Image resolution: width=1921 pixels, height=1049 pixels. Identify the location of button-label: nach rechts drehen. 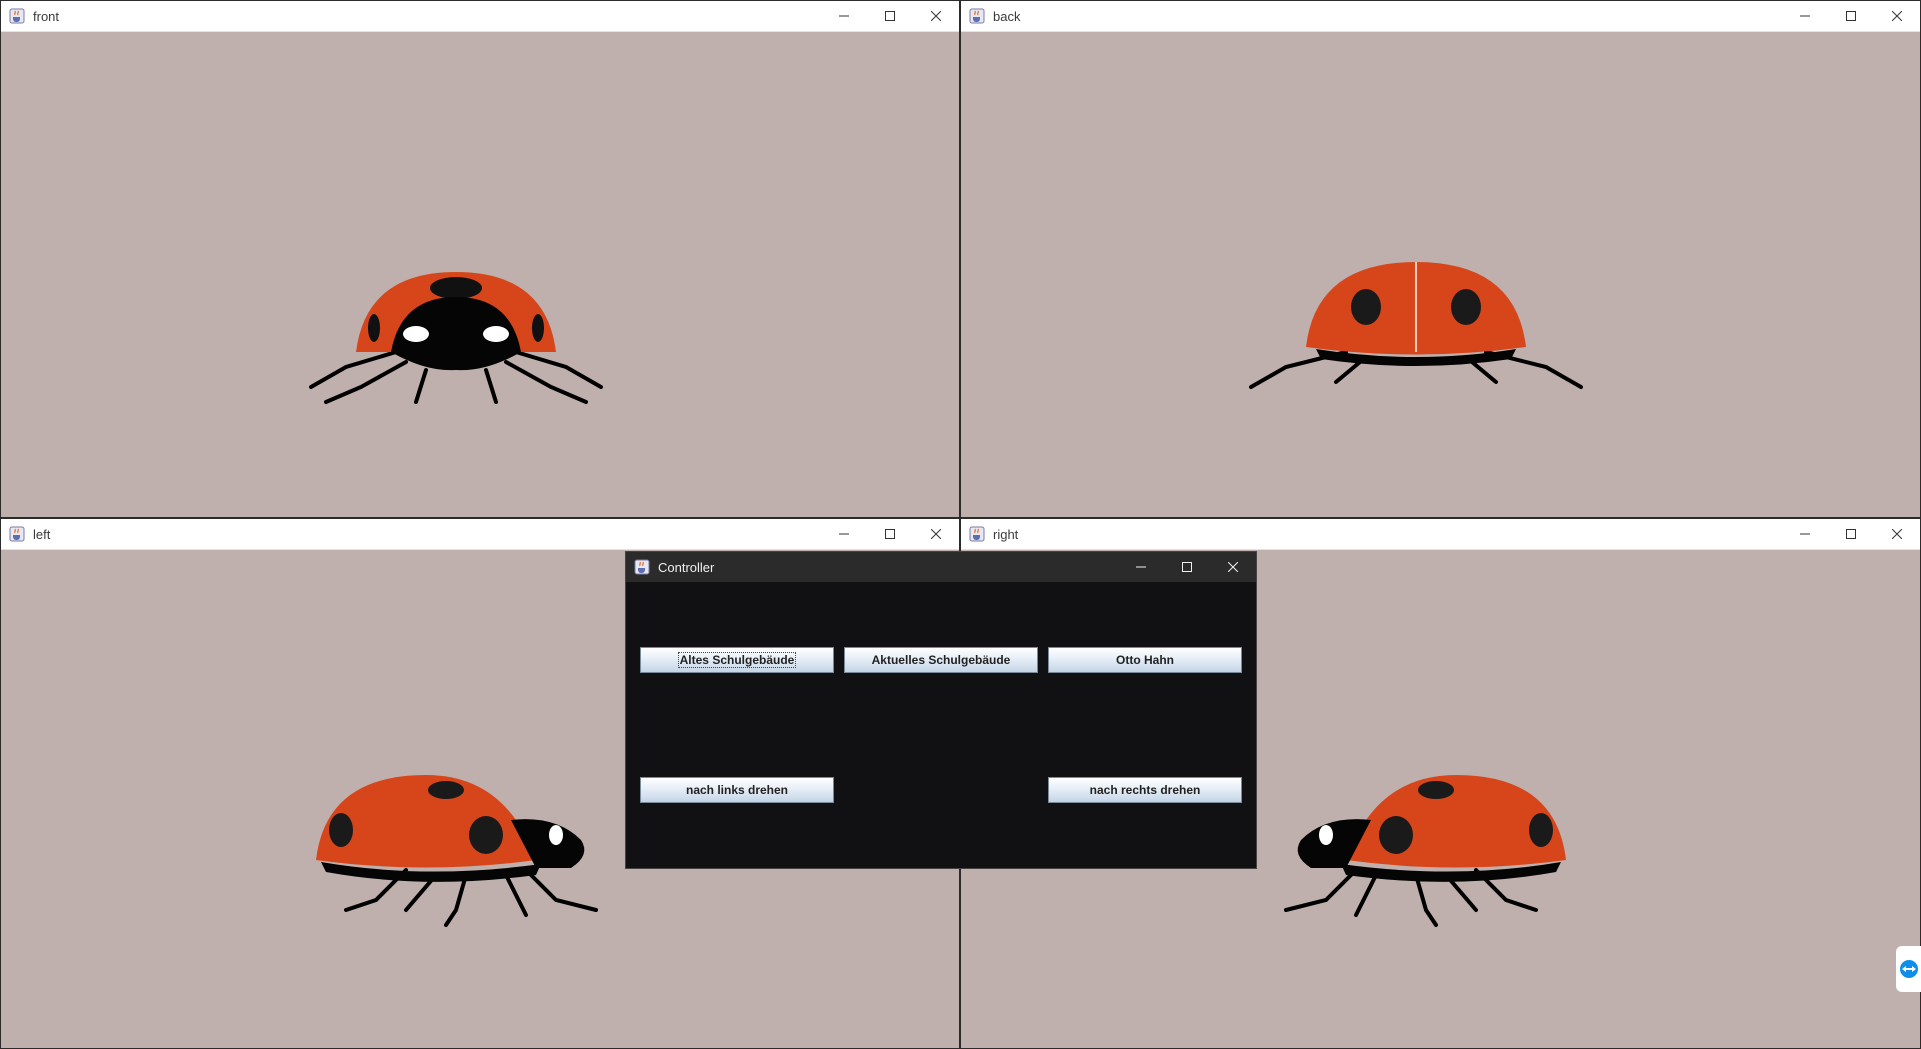
(1145, 790).